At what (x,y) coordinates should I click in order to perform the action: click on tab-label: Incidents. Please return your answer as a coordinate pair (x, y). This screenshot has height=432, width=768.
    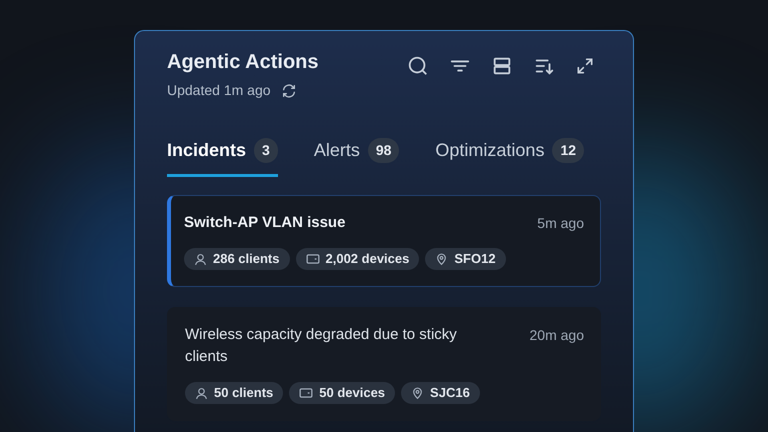
    Looking at the image, I should click on (206, 150).